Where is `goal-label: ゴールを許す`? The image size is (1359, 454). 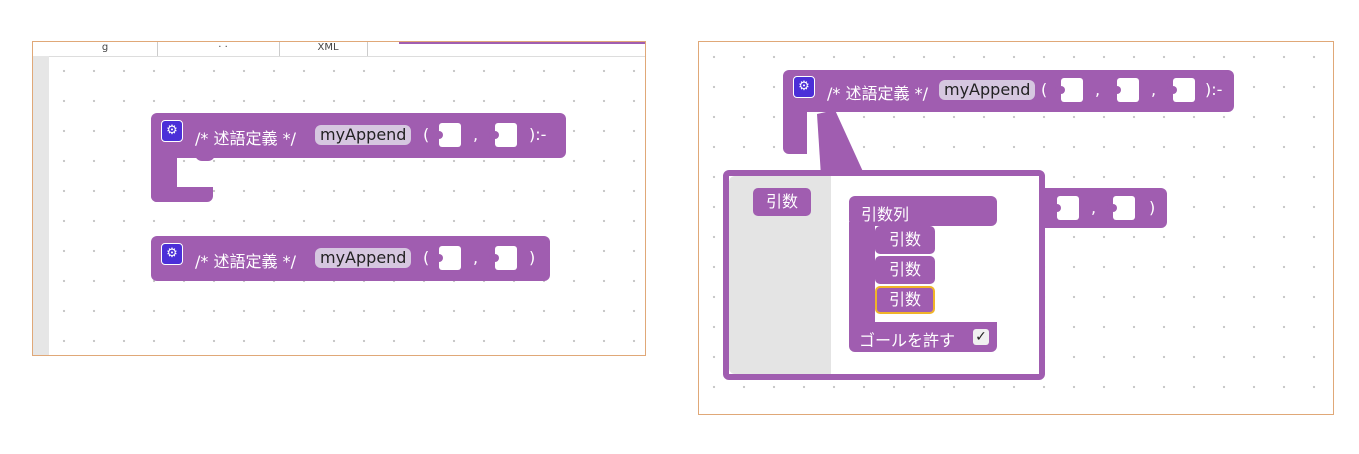 goal-label: ゴールを許す is located at coordinates (907, 340).